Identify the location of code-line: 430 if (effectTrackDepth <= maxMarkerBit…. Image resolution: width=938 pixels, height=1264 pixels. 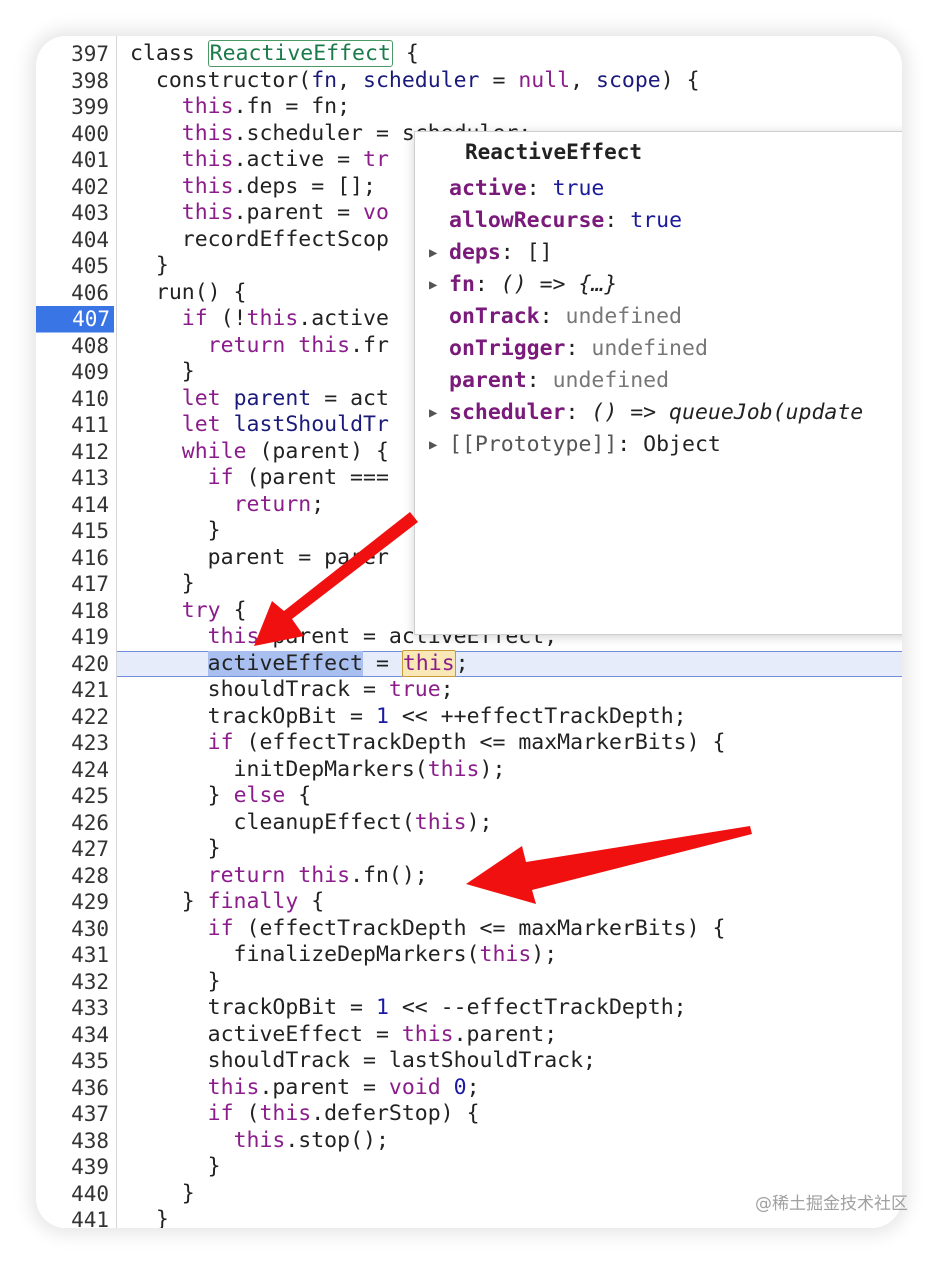
(469, 929).